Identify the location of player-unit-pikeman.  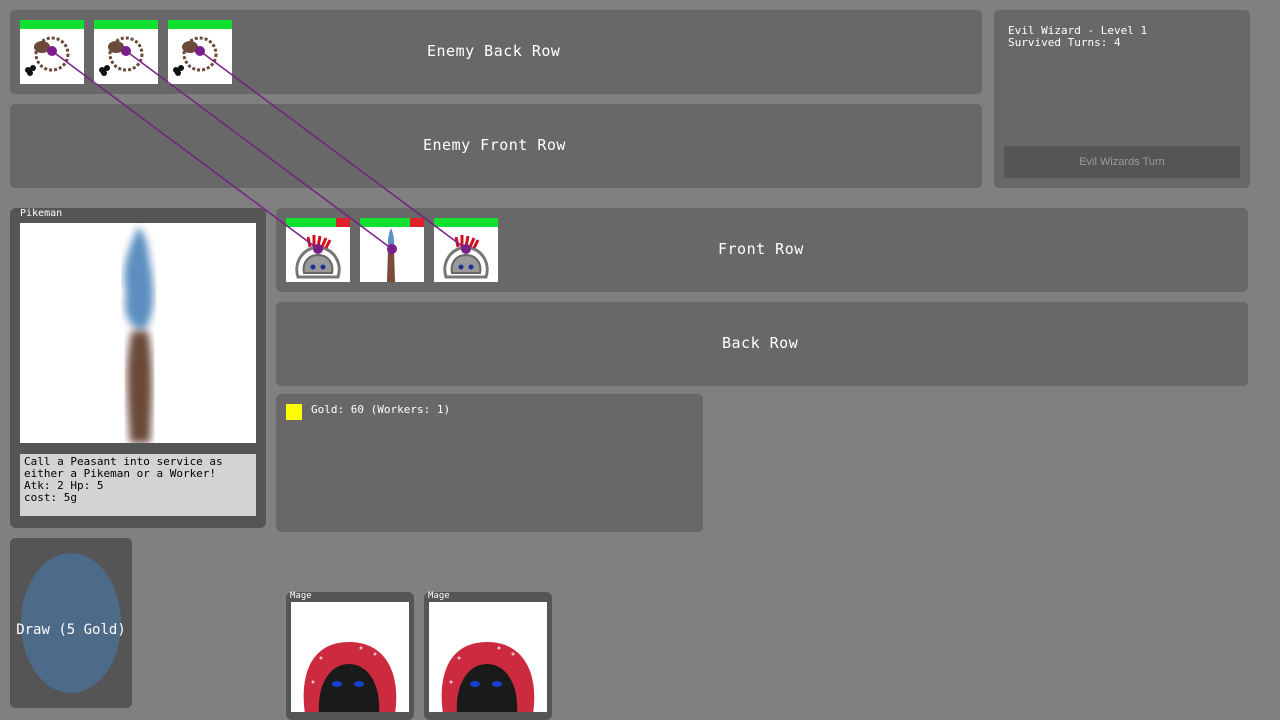
(392, 250).